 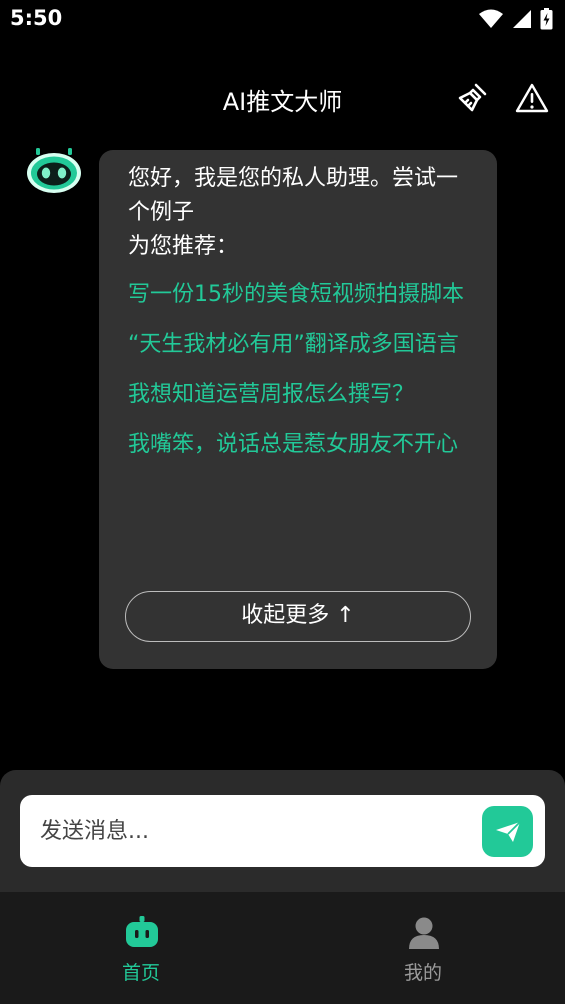 What do you see at coordinates (282, 96) in the screenshot?
I see `app-header: AI推文大师` at bounding box center [282, 96].